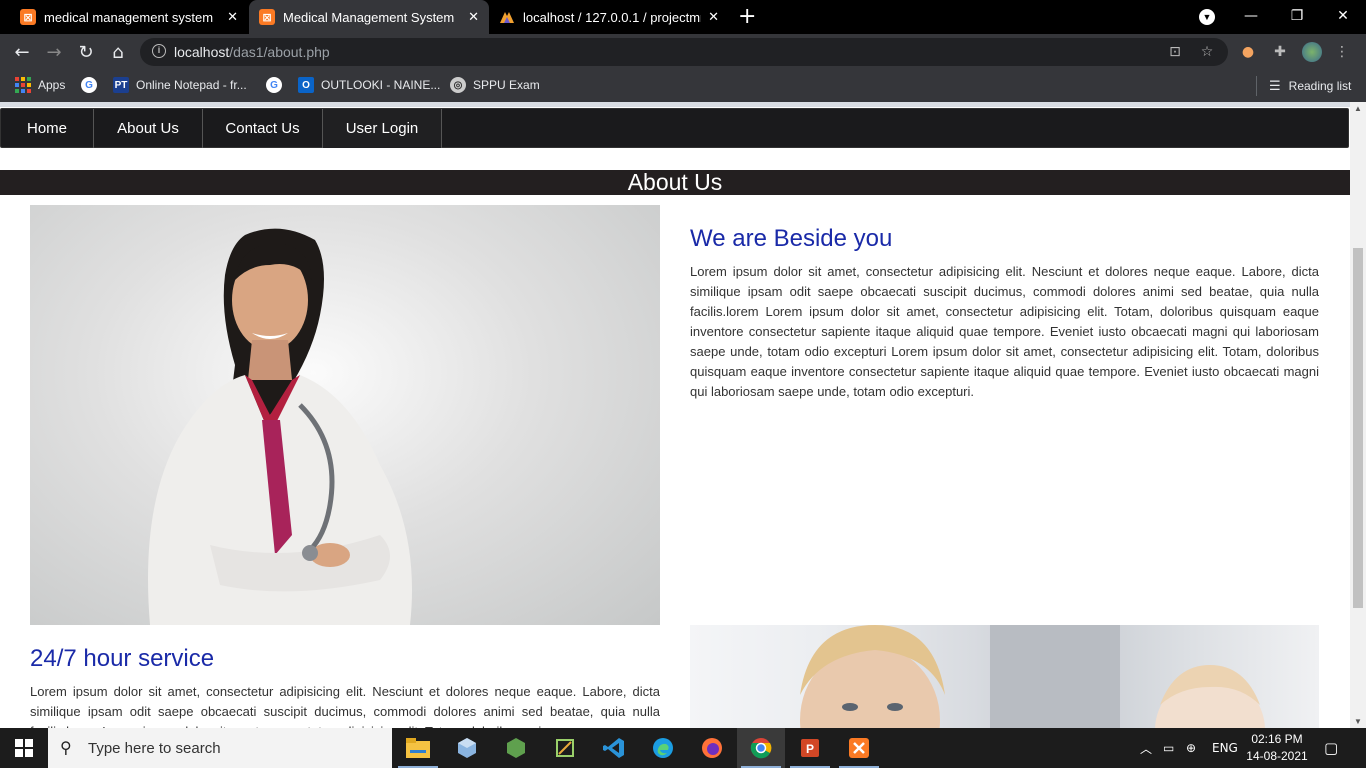  What do you see at coordinates (66, 747) in the screenshot?
I see `search-icon: ⚲` at bounding box center [66, 747].